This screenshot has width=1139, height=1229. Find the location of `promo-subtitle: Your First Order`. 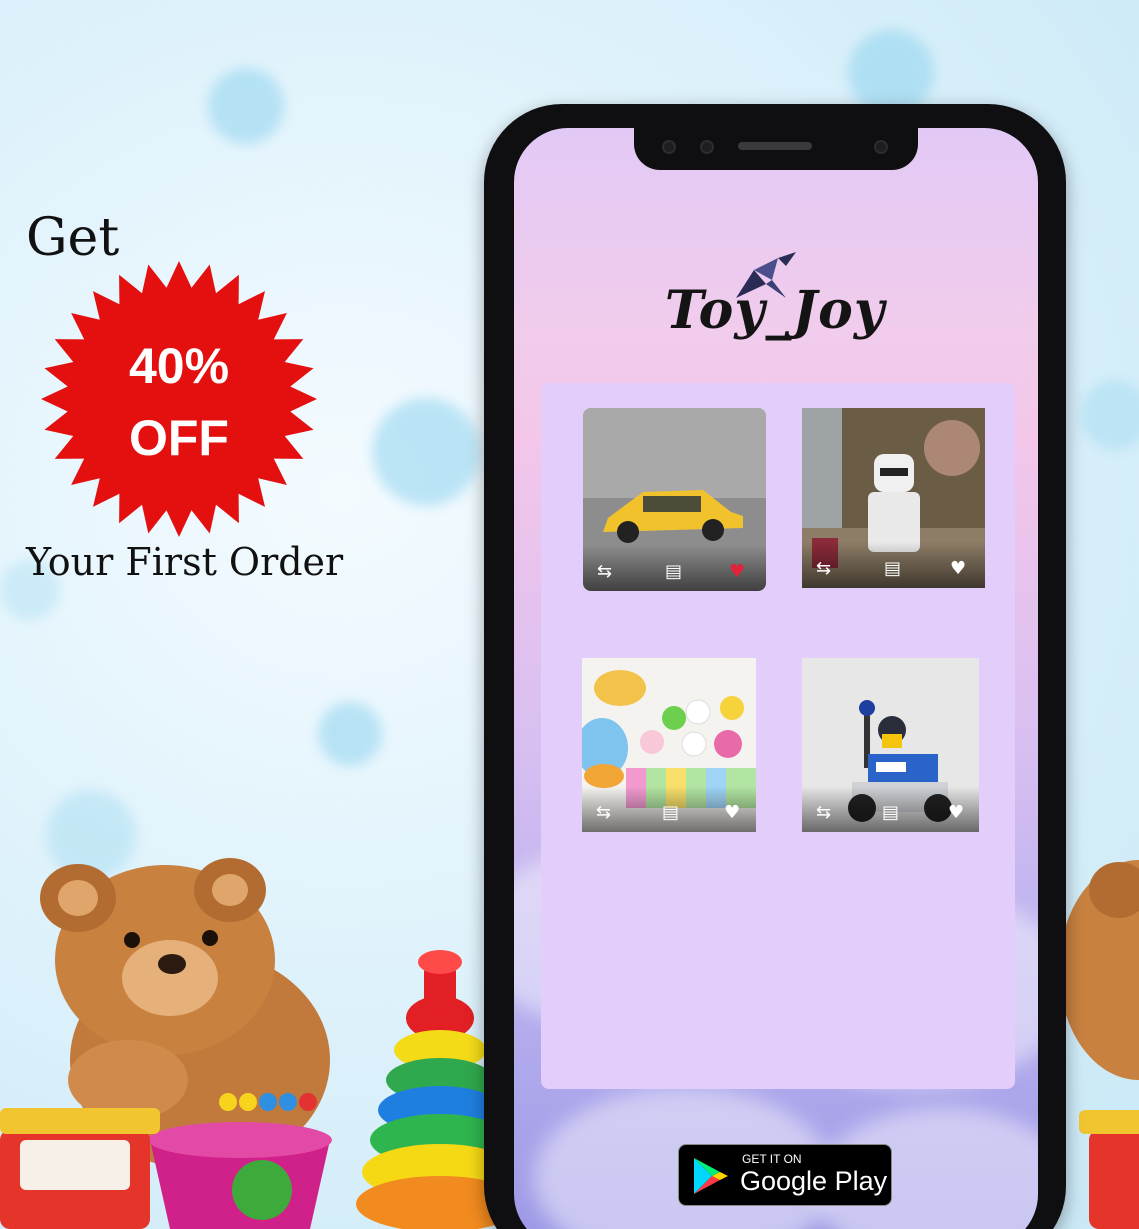

promo-subtitle: Your First Order is located at coordinates (185, 562).